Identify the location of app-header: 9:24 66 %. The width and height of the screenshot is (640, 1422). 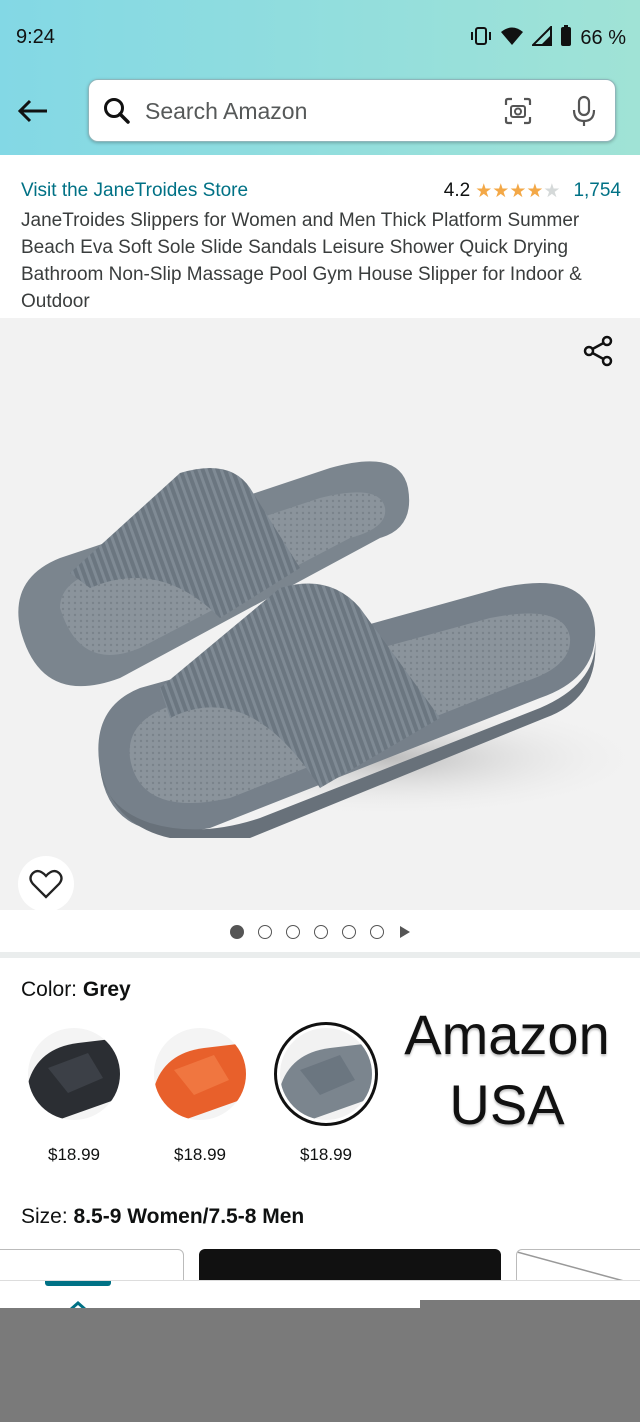
(320, 77).